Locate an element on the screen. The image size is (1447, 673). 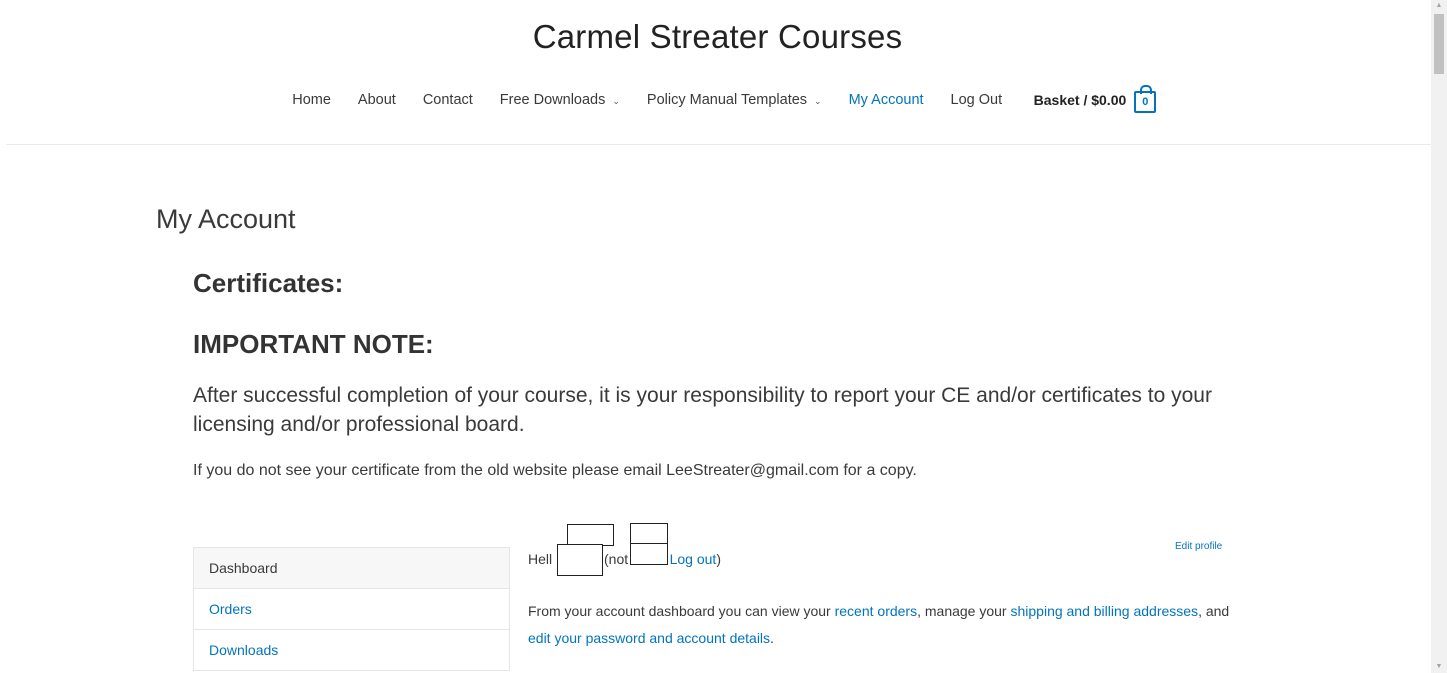
nav-about-label: About is located at coordinates (376, 100).